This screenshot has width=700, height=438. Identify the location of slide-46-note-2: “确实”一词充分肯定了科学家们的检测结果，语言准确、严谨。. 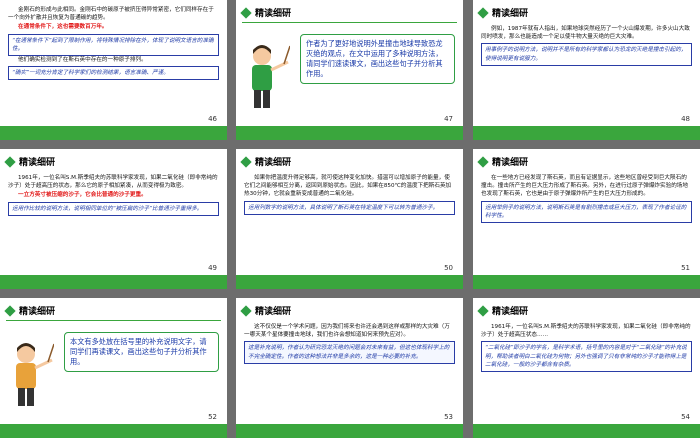
(113, 73).